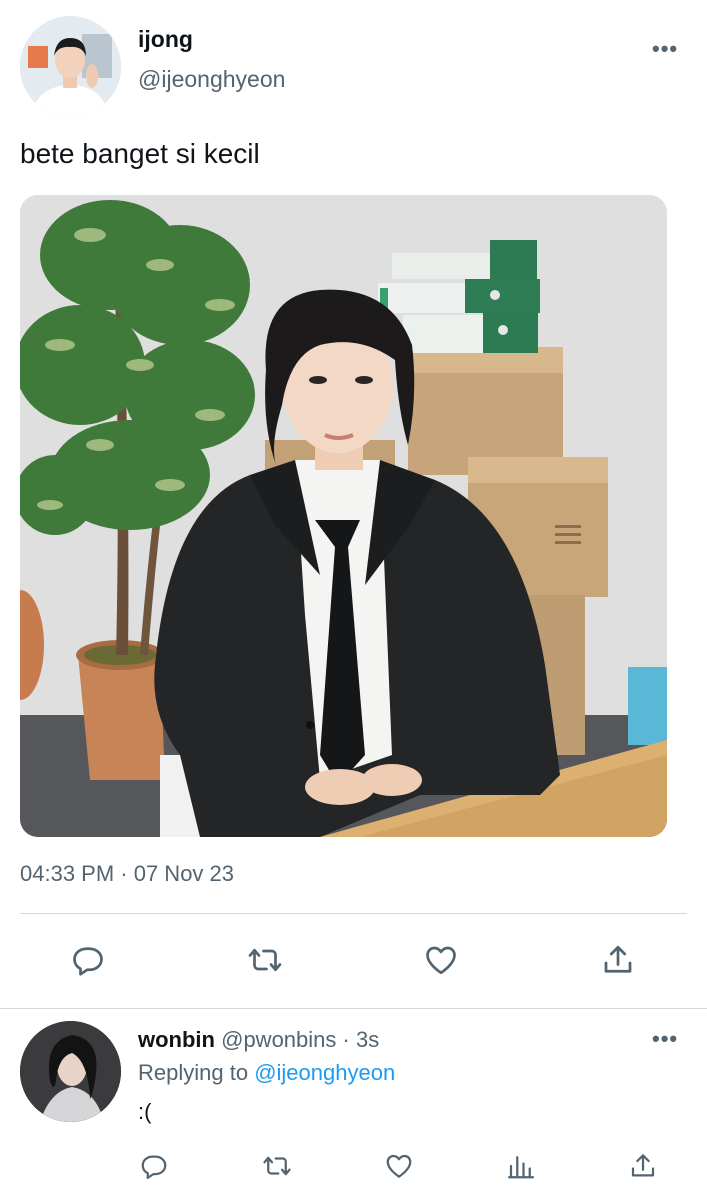 Image resolution: width=707 pixels, height=1200 pixels. I want to click on reply-more-options-button: •••, so click(665, 1039).